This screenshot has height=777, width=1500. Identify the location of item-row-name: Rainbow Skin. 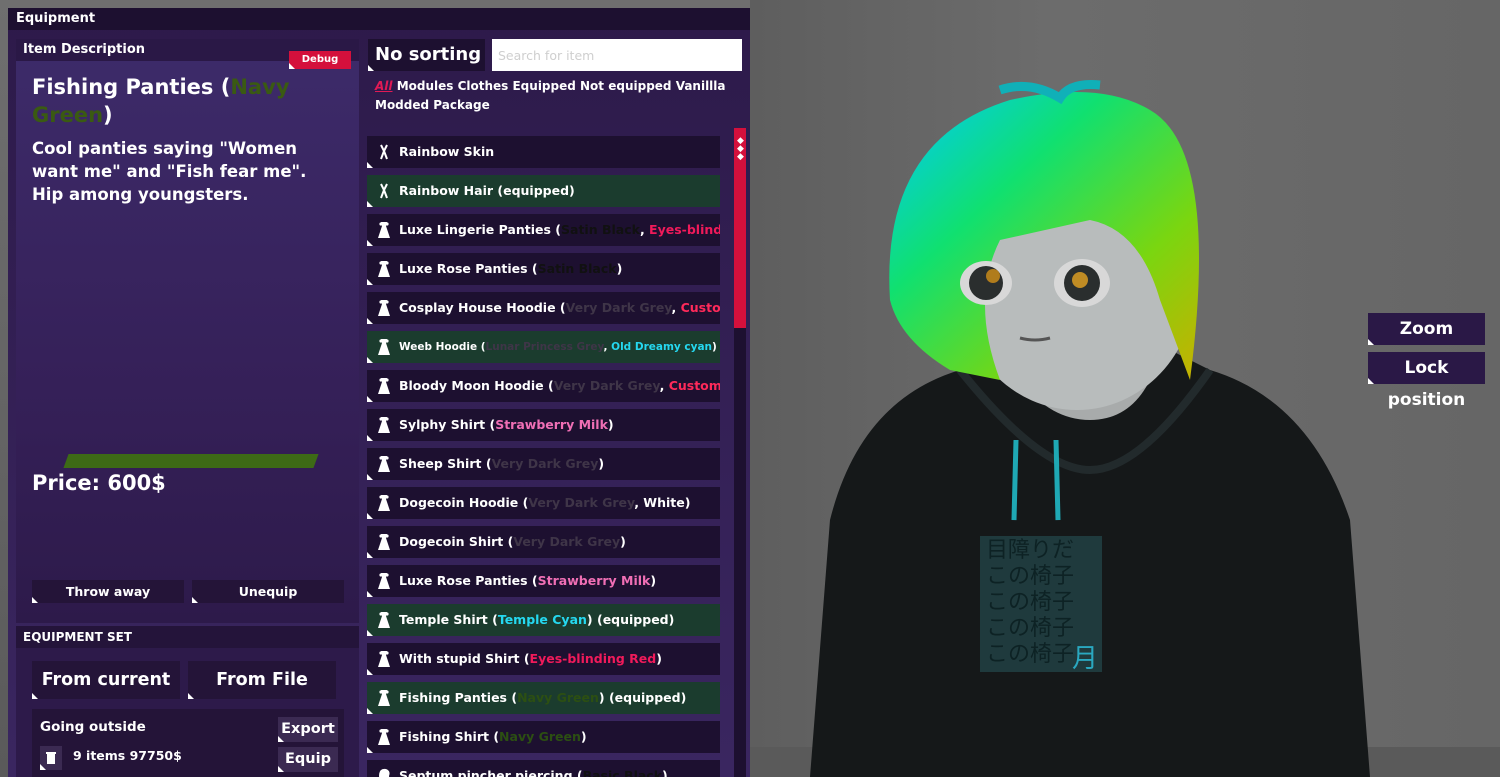
(447, 151).